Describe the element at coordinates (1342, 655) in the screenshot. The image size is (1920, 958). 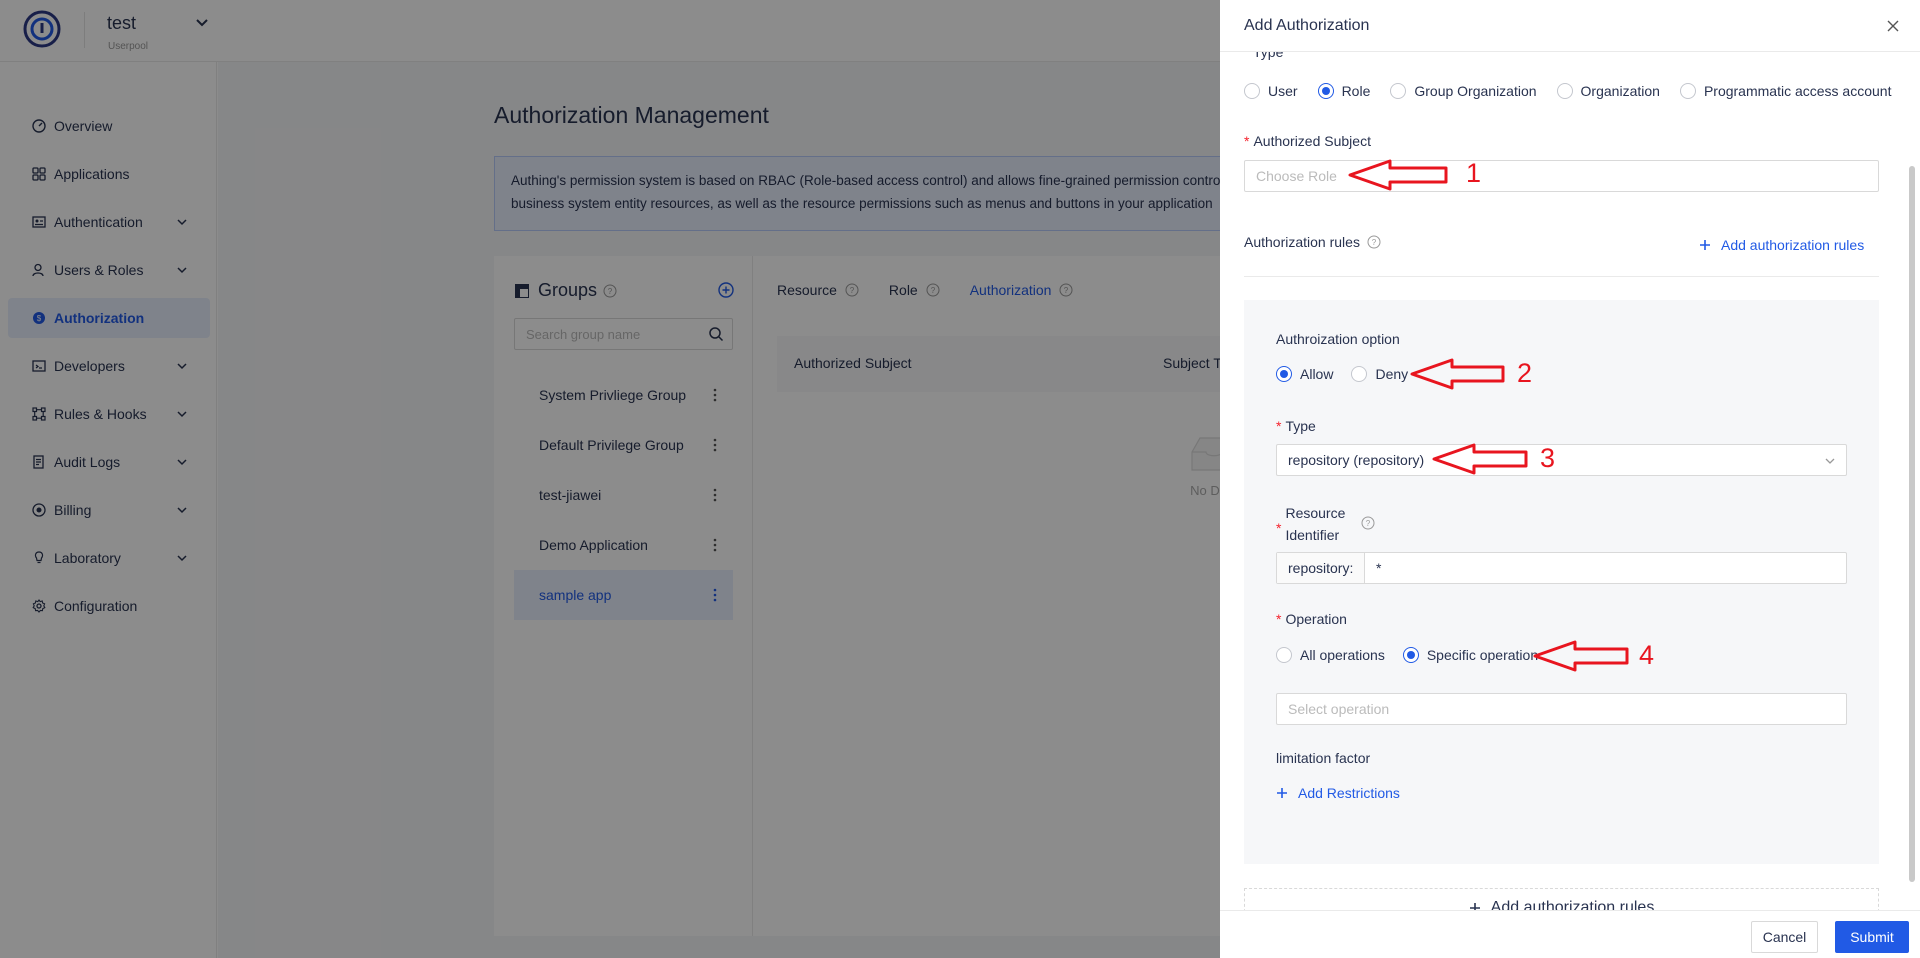
I see `radio-label: All operations` at that location.